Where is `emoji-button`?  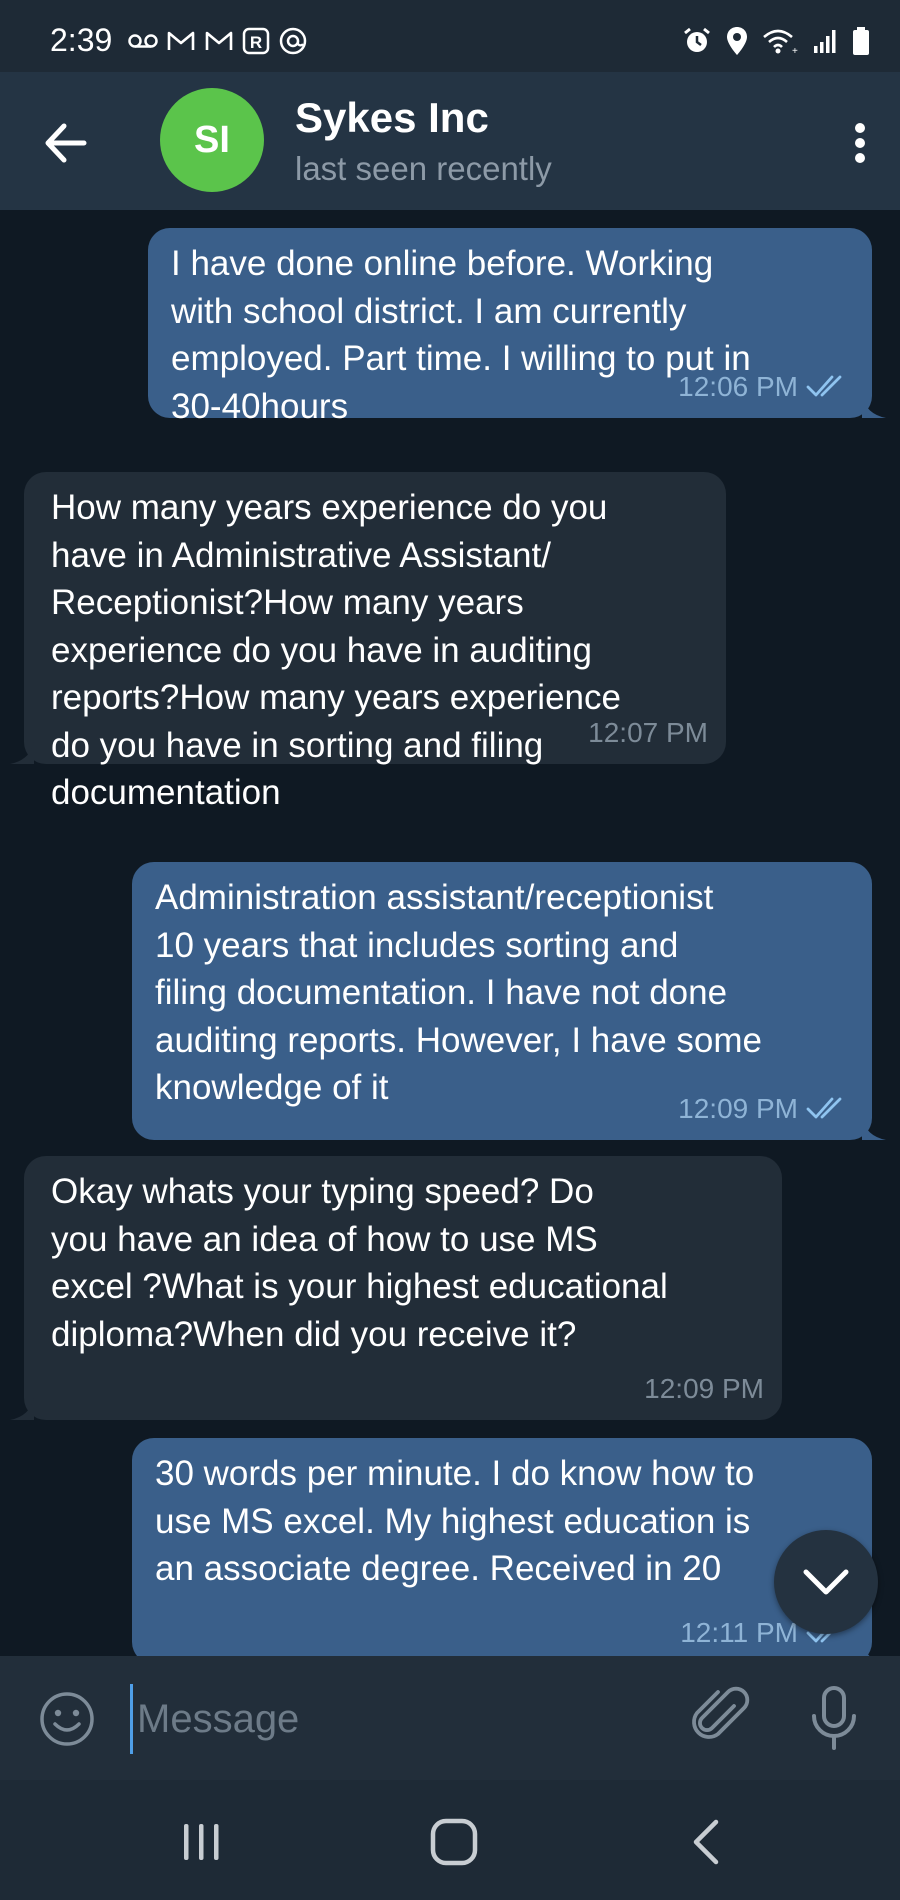 emoji-button is located at coordinates (67, 1719).